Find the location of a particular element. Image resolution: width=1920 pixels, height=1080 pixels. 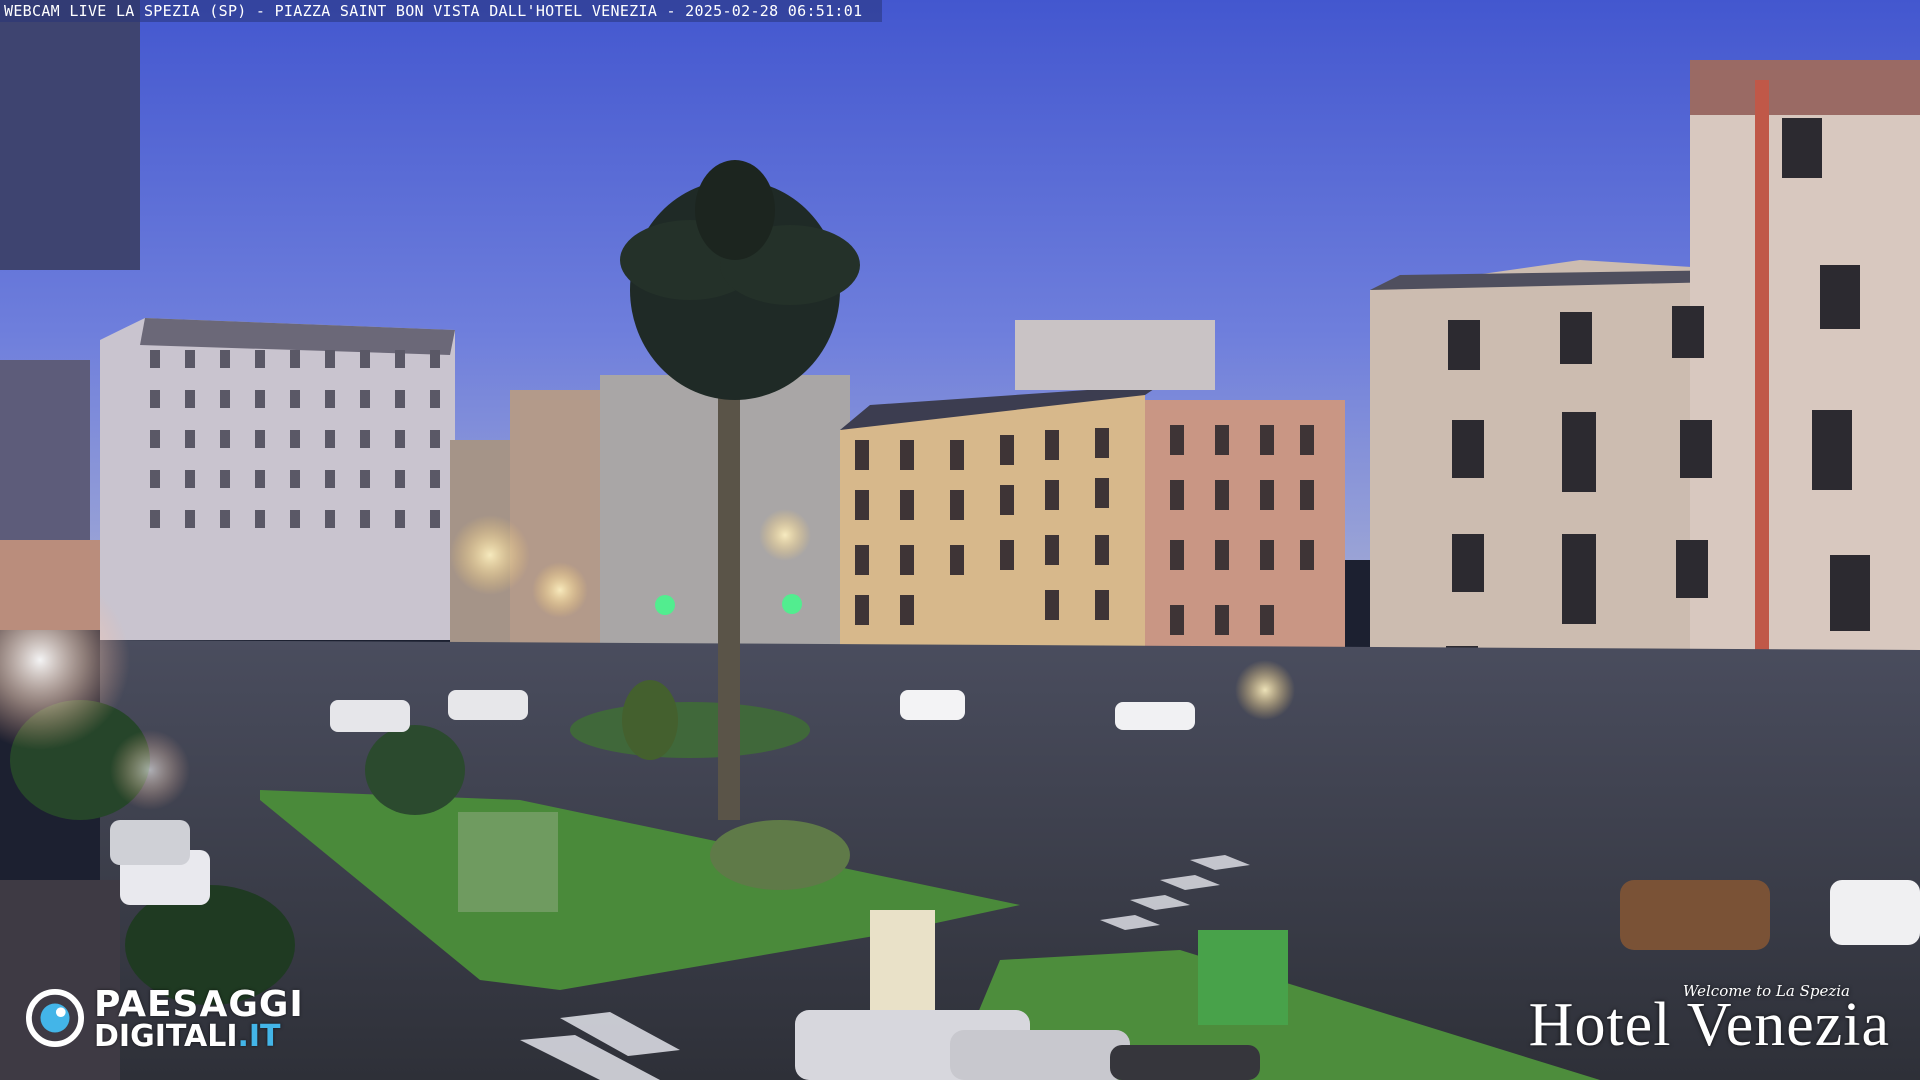

paesaggi-logo-tld: .IT is located at coordinates (259, 1036).